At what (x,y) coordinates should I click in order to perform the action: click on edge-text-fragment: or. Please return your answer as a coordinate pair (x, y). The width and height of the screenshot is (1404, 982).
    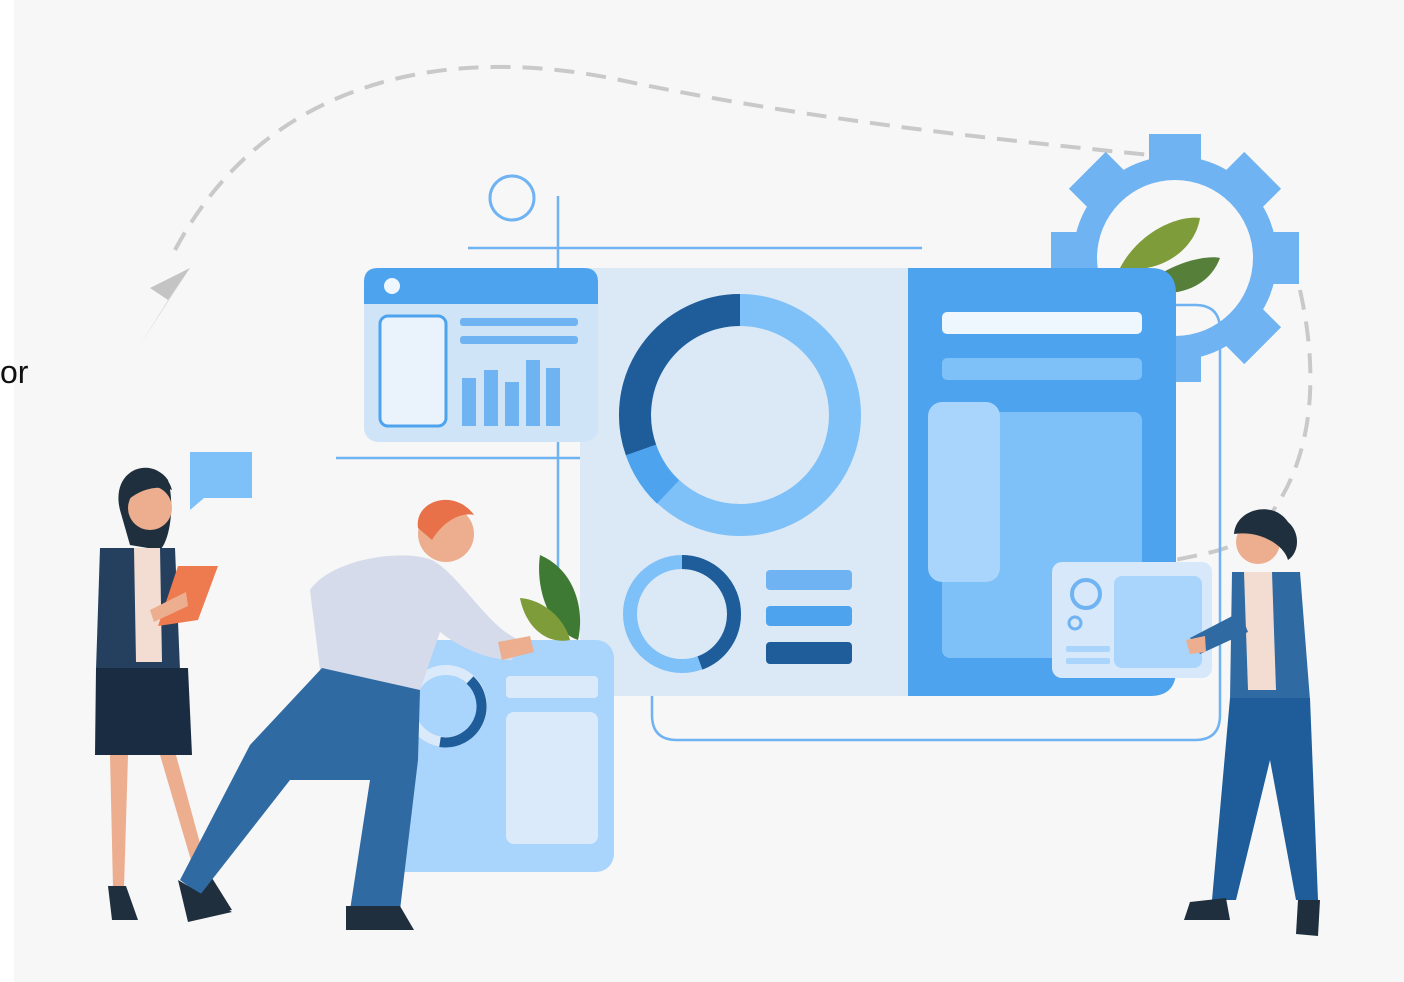
    Looking at the image, I should click on (14, 372).